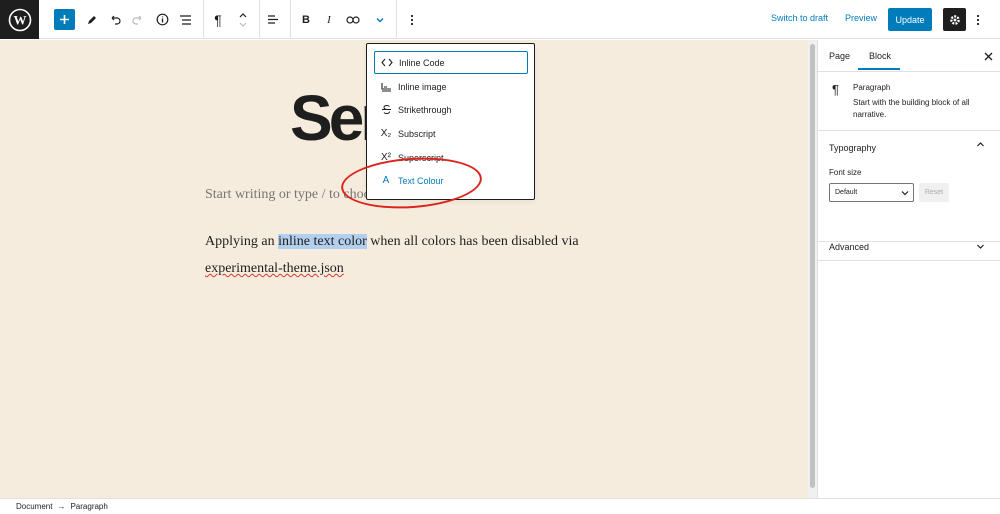 The image size is (1000, 514). What do you see at coordinates (846, 192) in the screenshot?
I see `font-size-value: Default` at bounding box center [846, 192].